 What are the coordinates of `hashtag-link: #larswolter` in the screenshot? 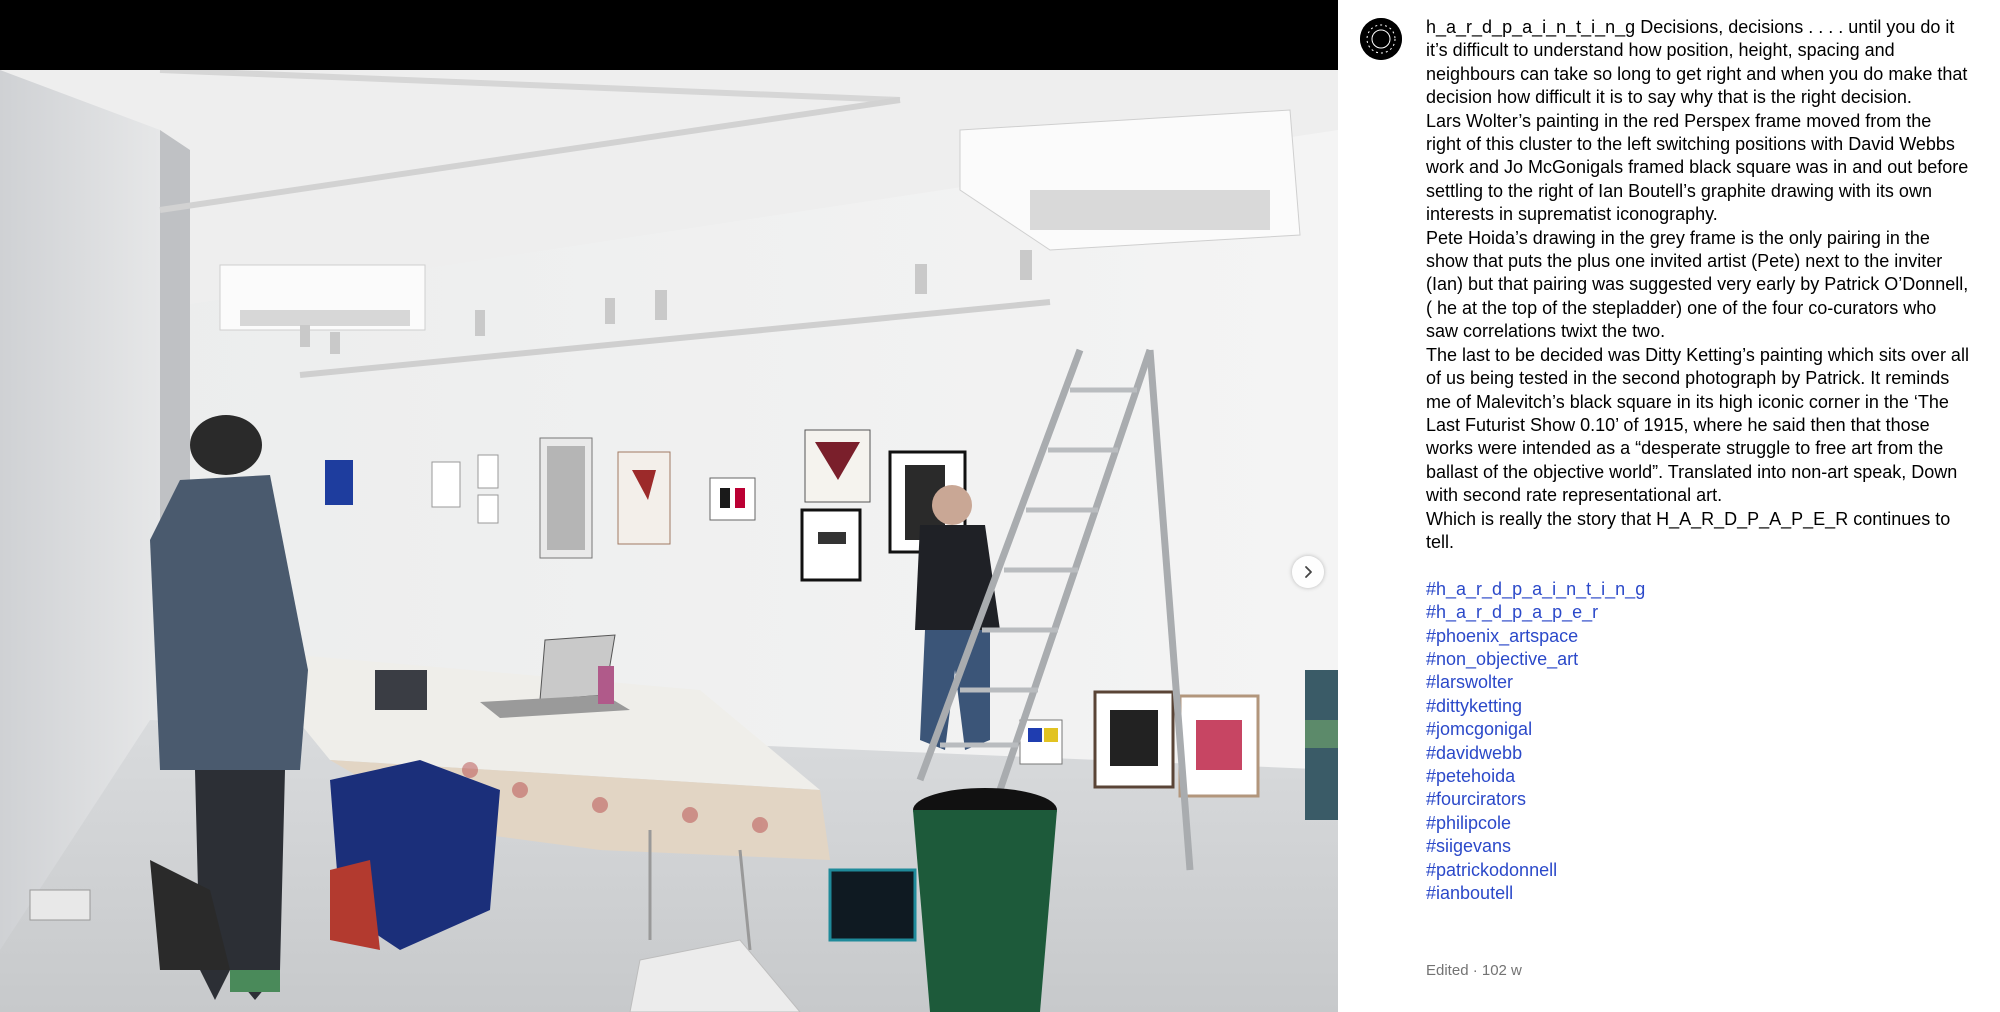 It's located at (1698, 682).